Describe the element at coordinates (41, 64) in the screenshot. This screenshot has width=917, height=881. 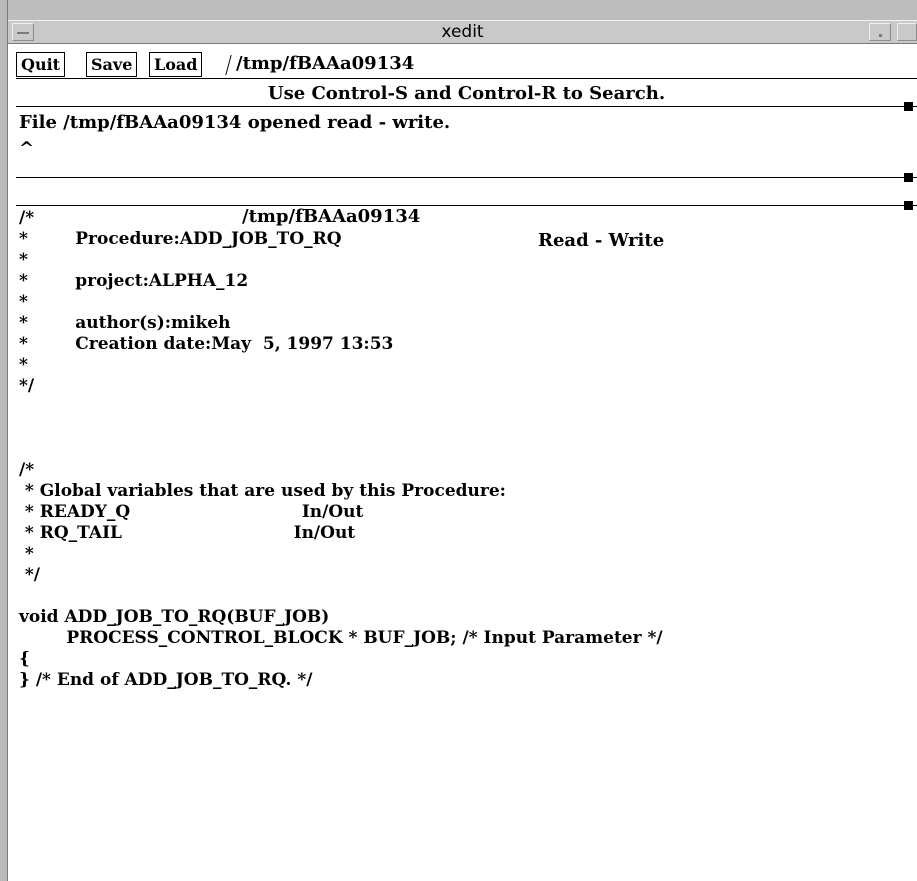
I see `quit-button: Quit` at that location.